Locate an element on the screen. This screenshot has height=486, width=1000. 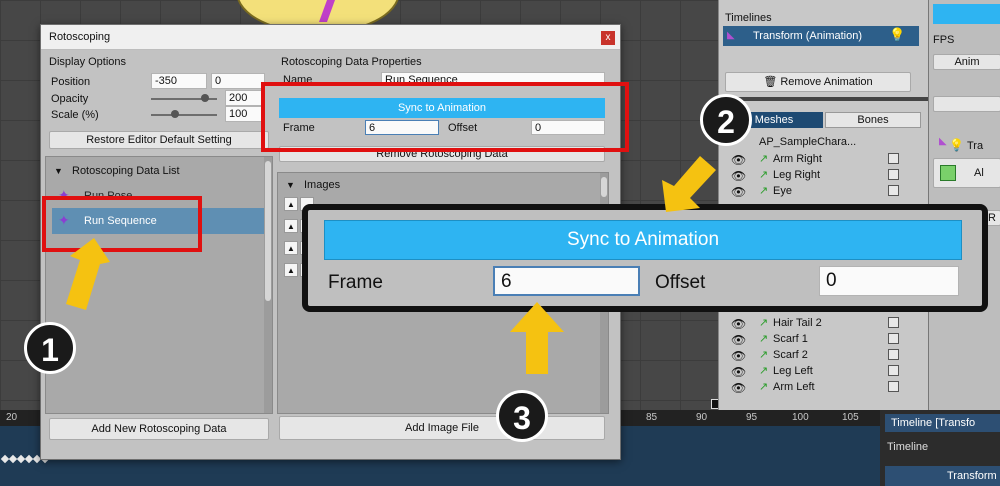
display-options-heading: Display Options is located at coordinates (88, 62).